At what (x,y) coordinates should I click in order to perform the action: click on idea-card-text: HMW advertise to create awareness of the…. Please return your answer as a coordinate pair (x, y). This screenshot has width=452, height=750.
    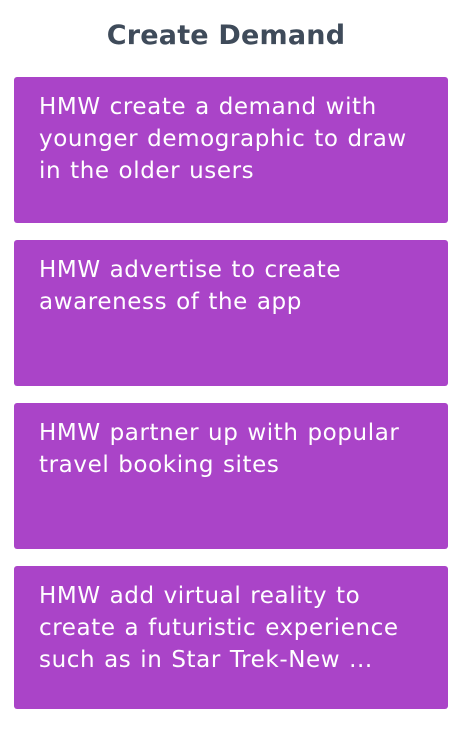
    Looking at the image, I should click on (190, 286).